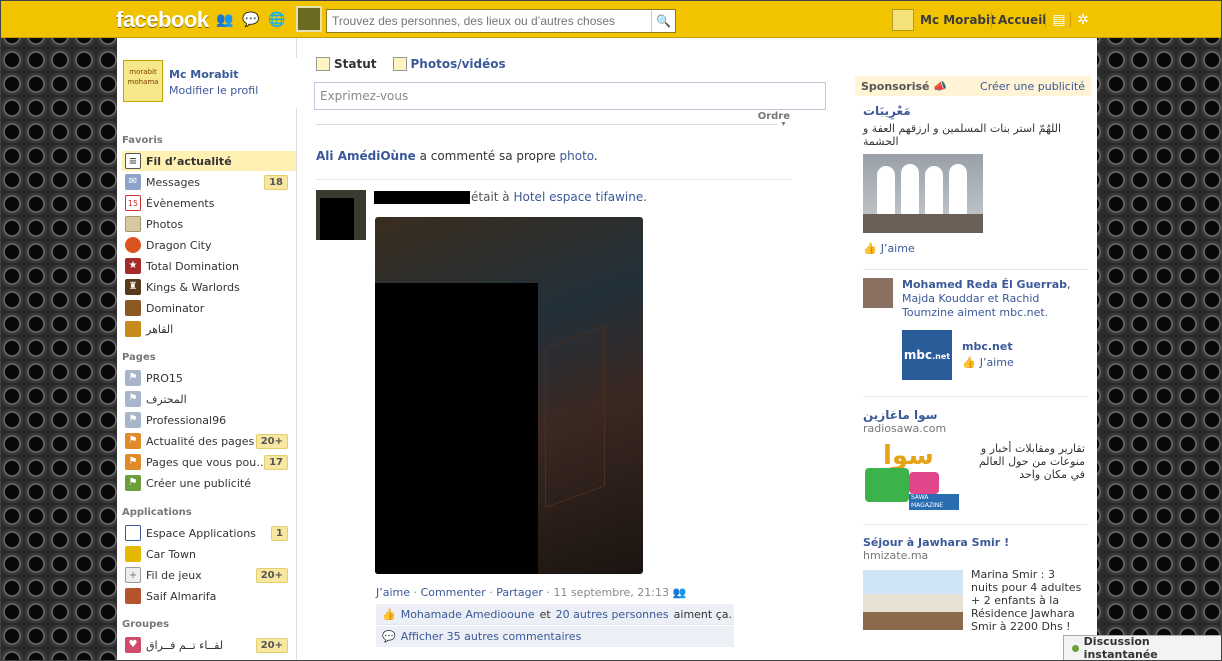 The height and width of the screenshot is (661, 1222). I want to click on ad-title: مَعْرِيبَات, so click(975, 111).